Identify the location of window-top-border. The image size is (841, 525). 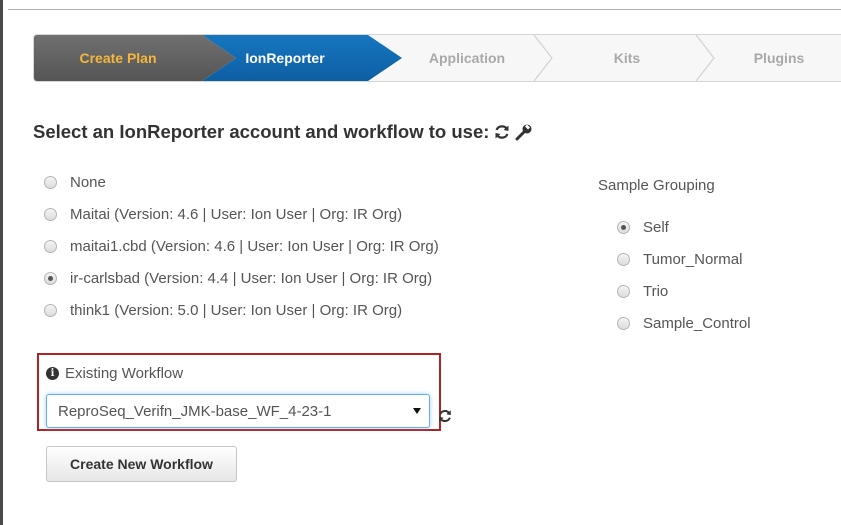
(424, 5).